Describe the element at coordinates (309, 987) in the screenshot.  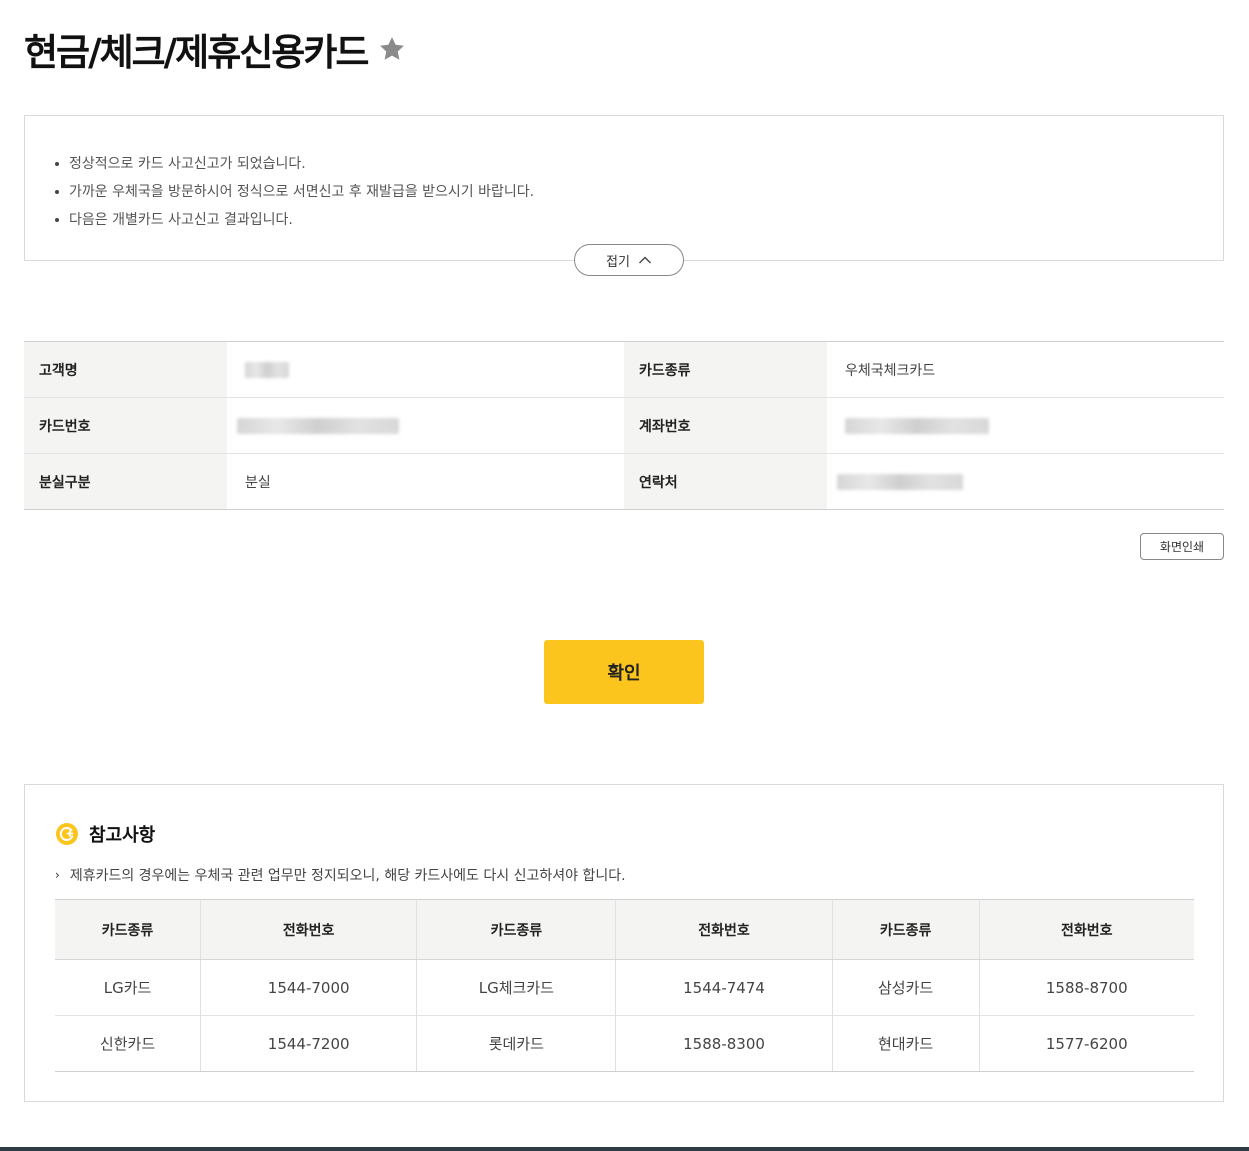
I see `phone-cell: 1544-7000` at that location.